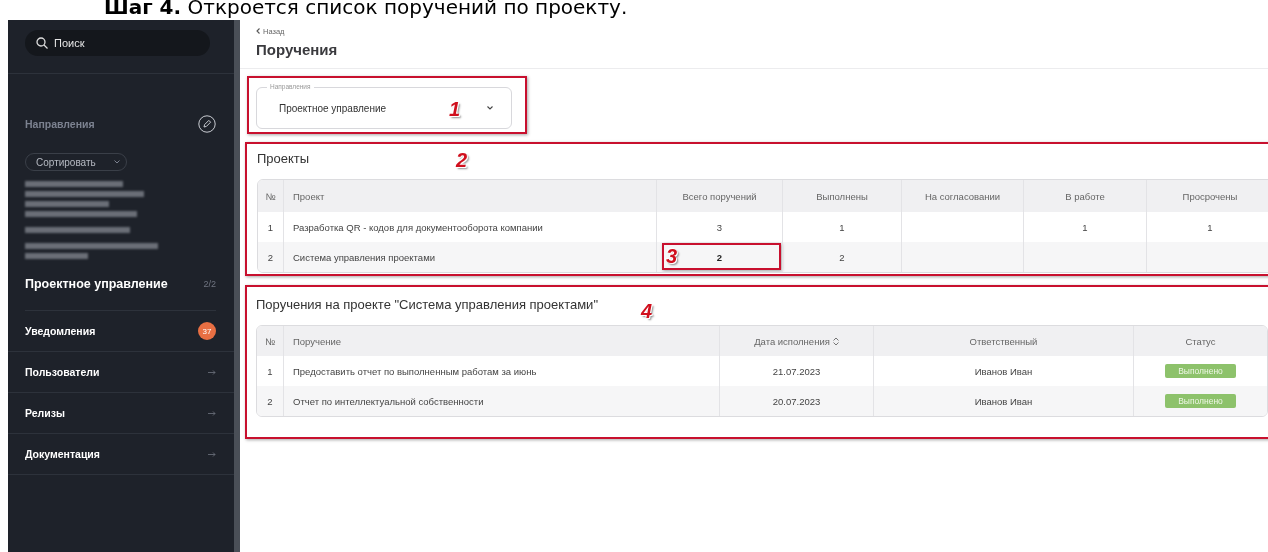 This screenshot has height=552, width=1268. I want to click on page-title: Поручения, so click(297, 50).